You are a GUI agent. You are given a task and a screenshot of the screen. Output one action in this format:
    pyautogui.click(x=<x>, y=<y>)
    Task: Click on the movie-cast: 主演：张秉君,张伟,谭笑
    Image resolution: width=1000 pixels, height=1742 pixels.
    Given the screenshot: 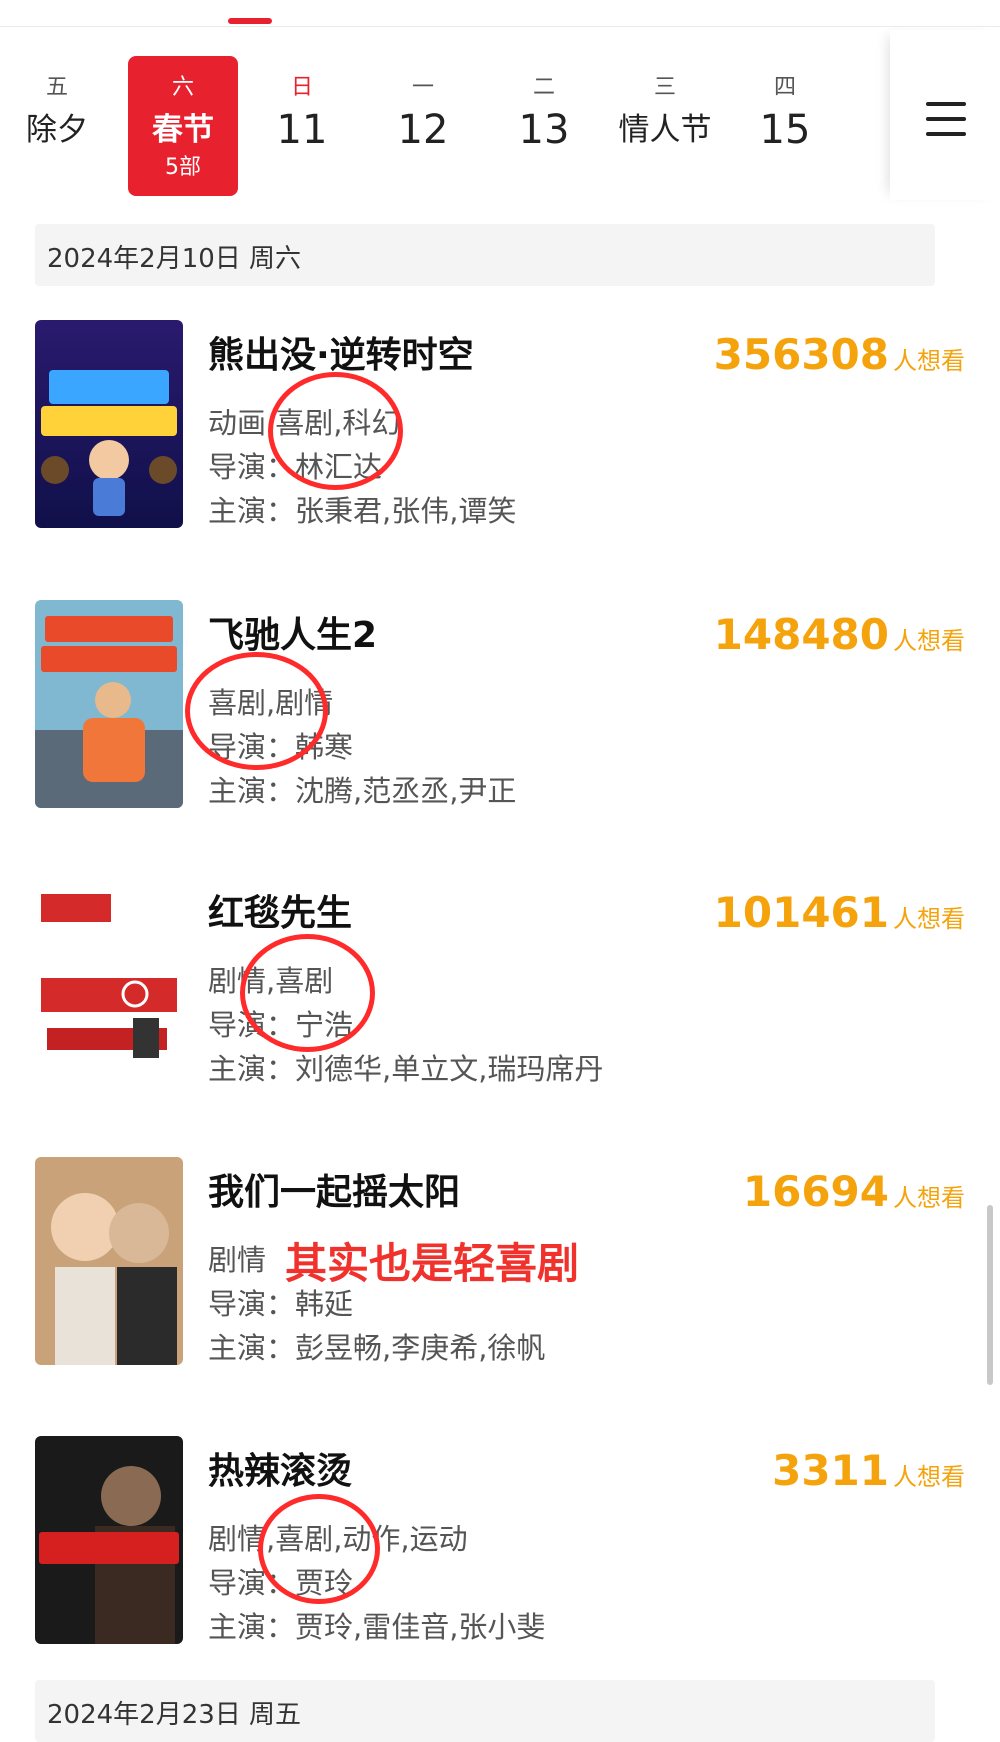 What is the action you would take?
    pyautogui.click(x=362, y=511)
    